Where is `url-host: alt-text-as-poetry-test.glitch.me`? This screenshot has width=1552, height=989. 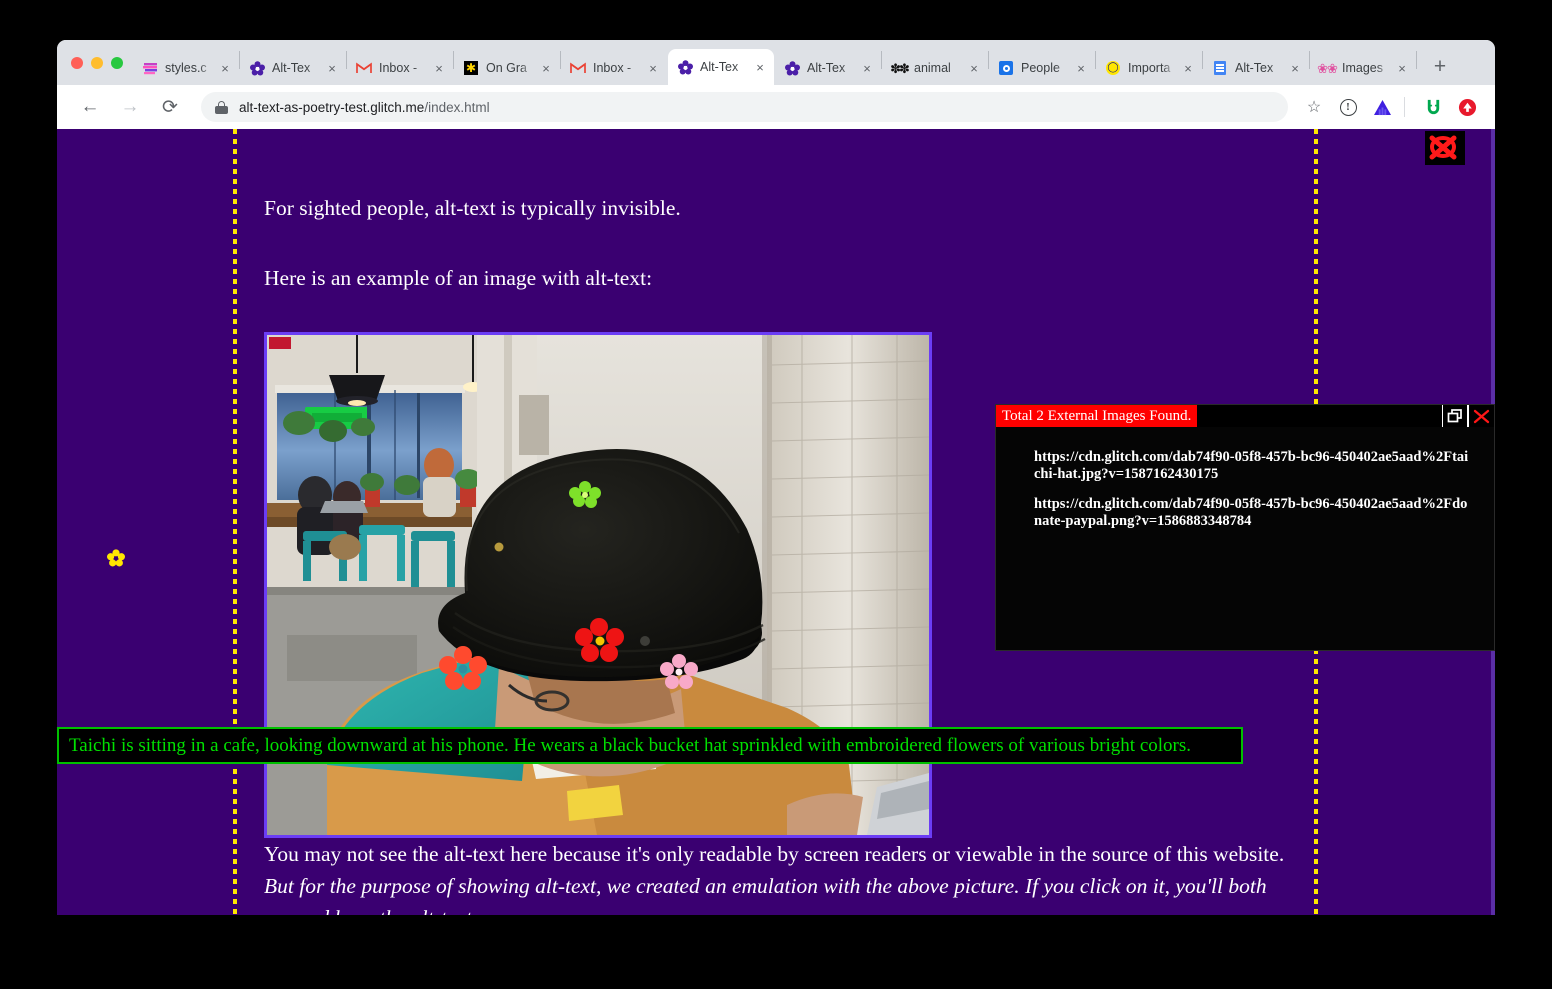
url-host: alt-text-as-poetry-test.glitch.me is located at coordinates (332, 107).